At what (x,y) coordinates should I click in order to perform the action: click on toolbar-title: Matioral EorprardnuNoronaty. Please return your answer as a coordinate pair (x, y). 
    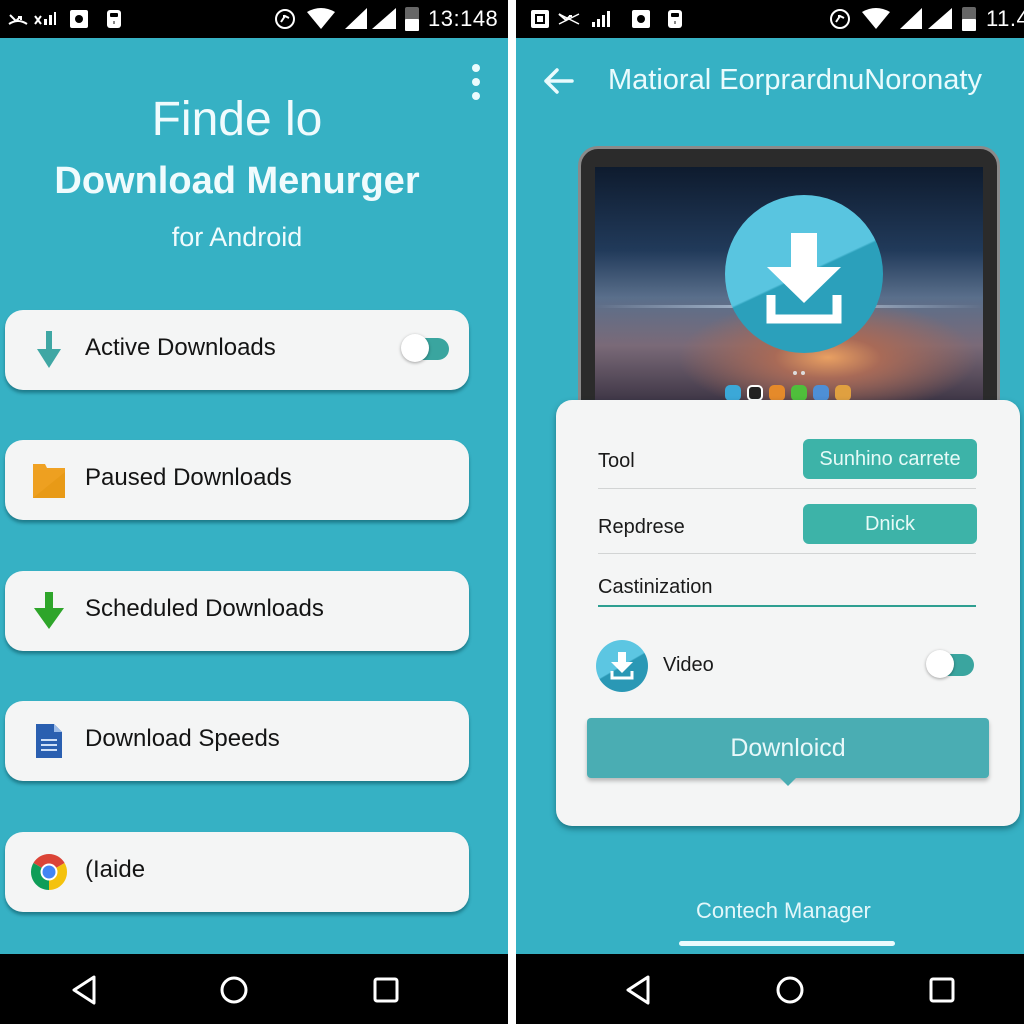
    Looking at the image, I should click on (795, 80).